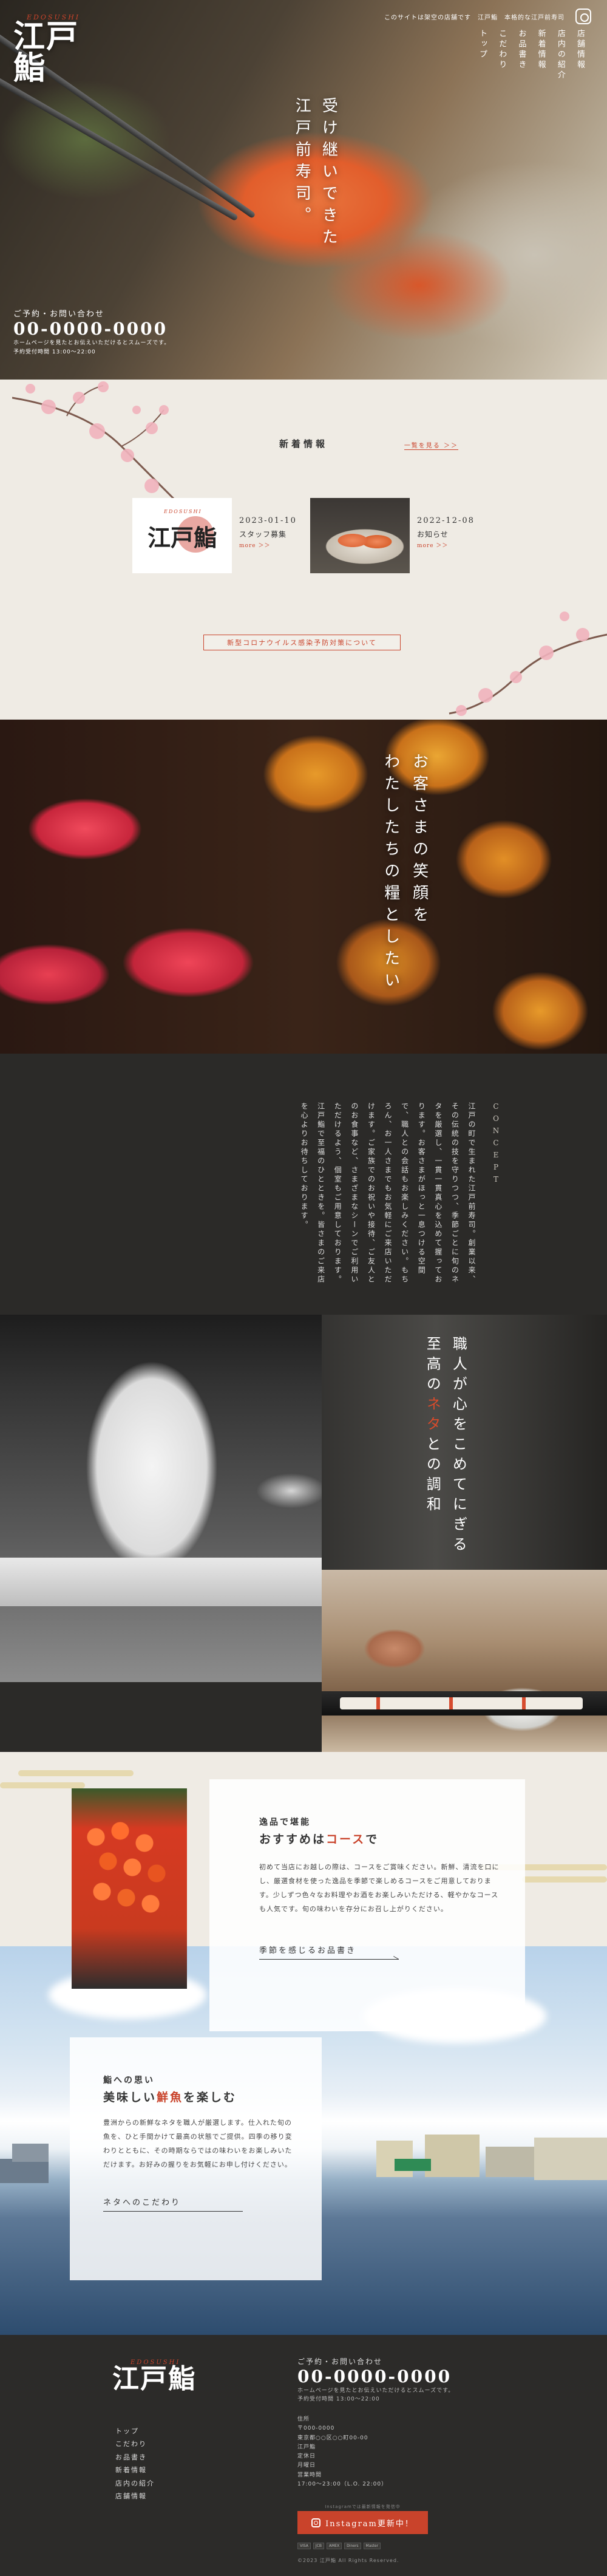 The width and height of the screenshot is (607, 2576). I want to click on message-section: お客さまの笑顔を わたしたちの糧としたい, so click(303, 887).